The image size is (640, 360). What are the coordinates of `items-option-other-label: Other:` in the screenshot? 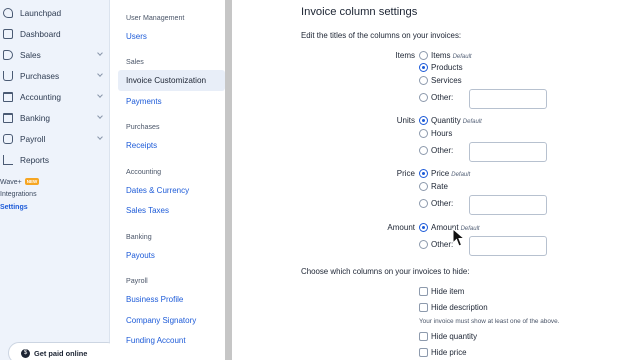 It's located at (442, 97).